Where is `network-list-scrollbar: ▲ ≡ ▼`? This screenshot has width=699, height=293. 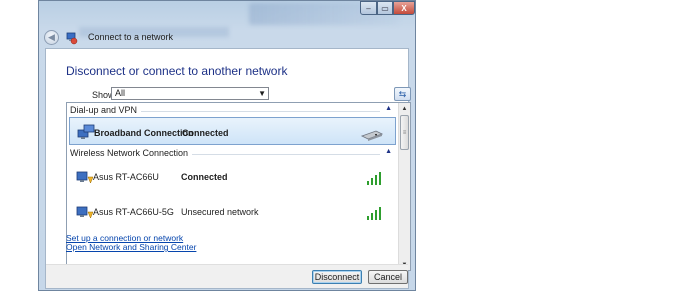 network-list-scrollbar: ▲ ≡ ▼ is located at coordinates (404, 186).